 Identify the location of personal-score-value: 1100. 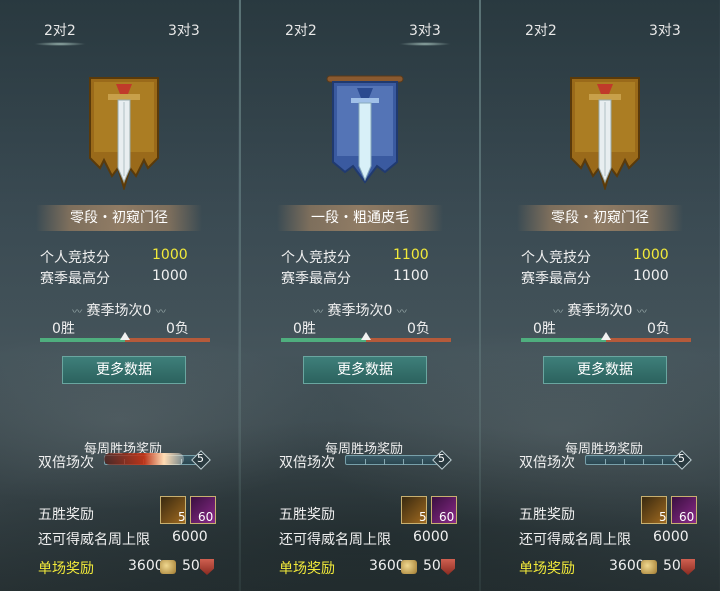
(411, 255).